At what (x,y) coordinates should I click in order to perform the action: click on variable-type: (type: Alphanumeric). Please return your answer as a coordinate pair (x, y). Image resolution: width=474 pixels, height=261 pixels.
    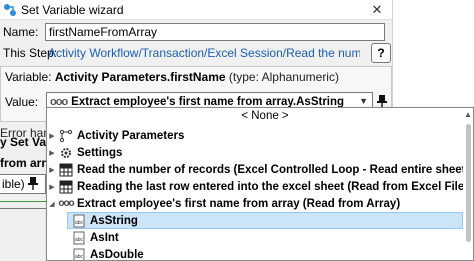
    Looking at the image, I should click on (283, 77).